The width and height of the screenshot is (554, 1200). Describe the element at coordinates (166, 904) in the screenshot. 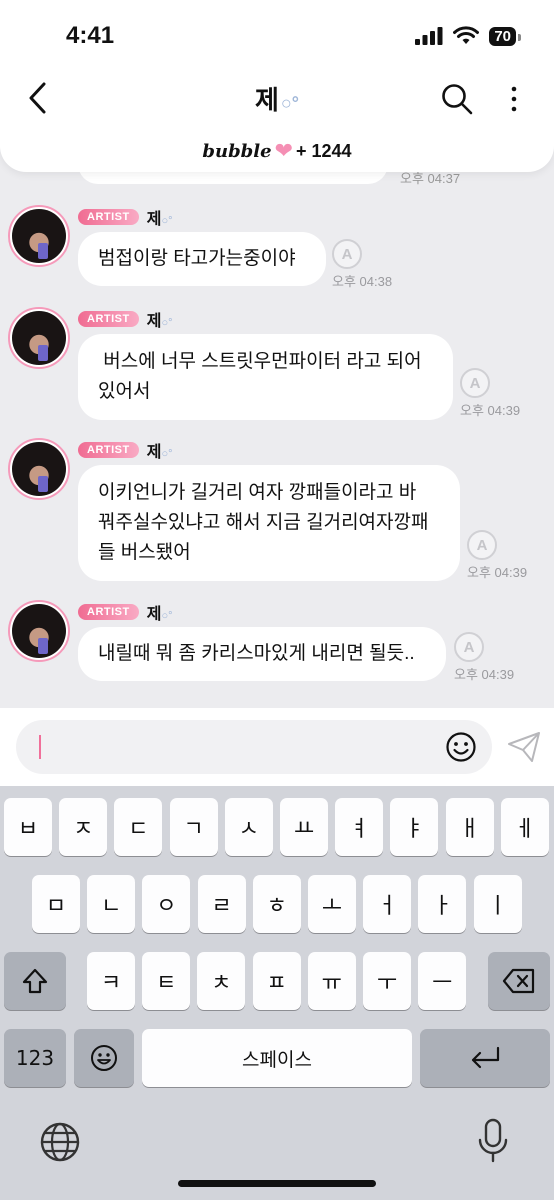

I see `key-ㅇ: ㅇ` at that location.